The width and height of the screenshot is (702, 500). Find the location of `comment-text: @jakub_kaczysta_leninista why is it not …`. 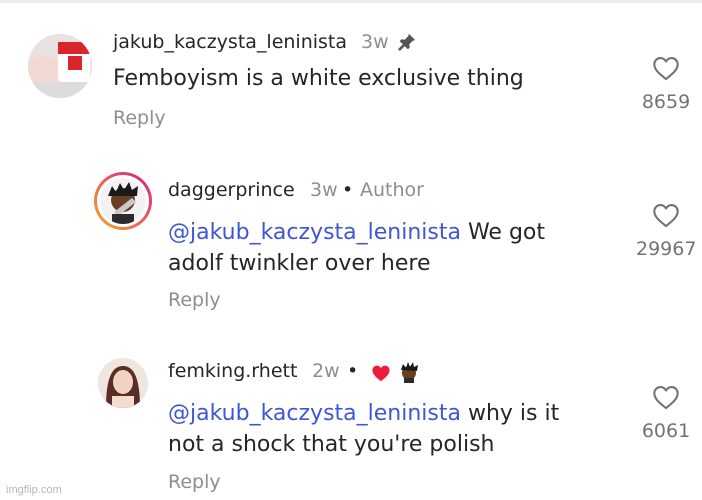

comment-text: @jakub_kaczysta_leninista why is it not … is located at coordinates (398, 429).